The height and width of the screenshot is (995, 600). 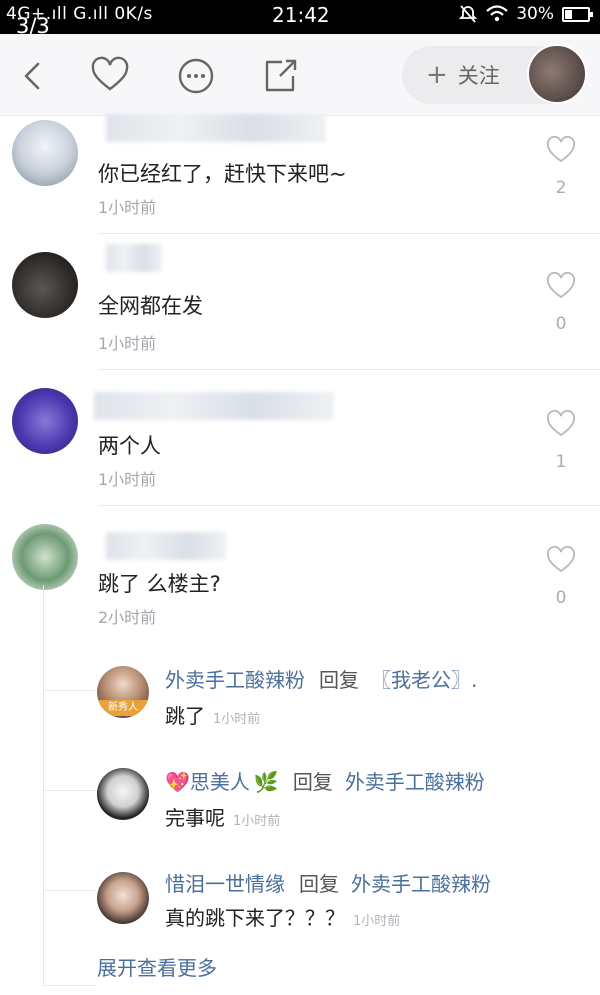 What do you see at coordinates (280, 76) in the screenshot?
I see `share-icon` at bounding box center [280, 76].